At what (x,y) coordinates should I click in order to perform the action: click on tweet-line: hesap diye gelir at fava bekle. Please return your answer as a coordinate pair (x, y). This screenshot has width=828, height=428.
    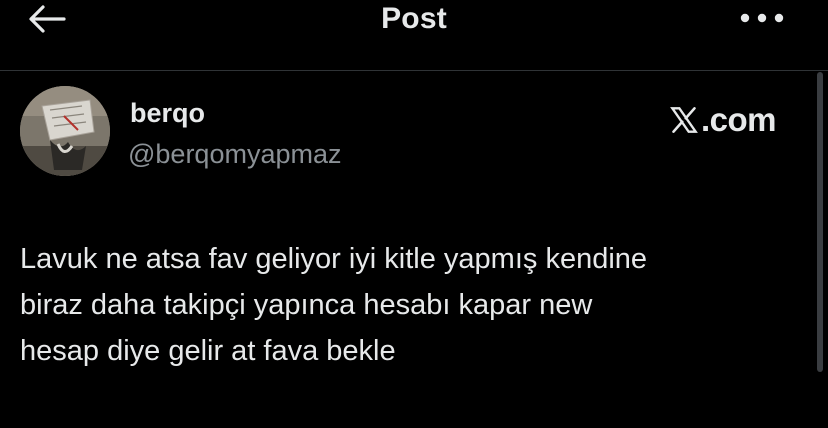
    Looking at the image, I should click on (208, 351).